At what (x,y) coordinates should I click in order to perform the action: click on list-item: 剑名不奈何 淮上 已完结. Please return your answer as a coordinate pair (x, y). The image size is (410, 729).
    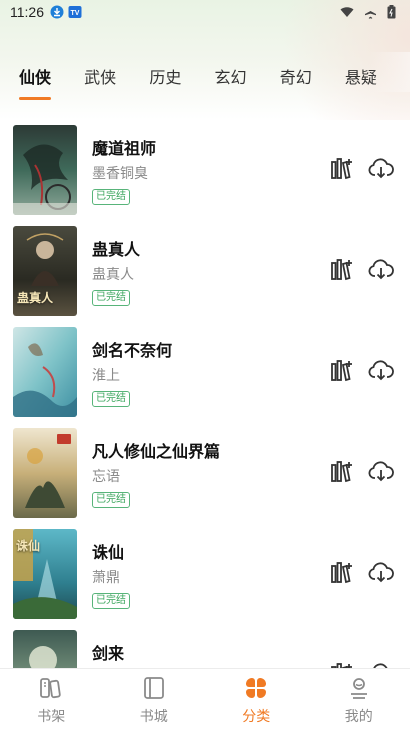
    Looking at the image, I should click on (205, 370).